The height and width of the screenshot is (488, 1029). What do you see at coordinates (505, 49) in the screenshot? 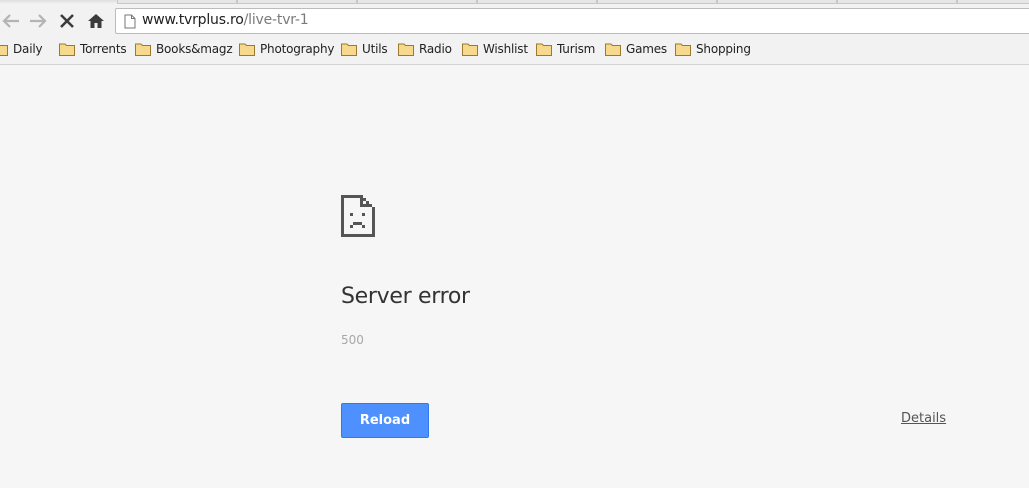
I see `bookmark-label: Wishlist` at bounding box center [505, 49].